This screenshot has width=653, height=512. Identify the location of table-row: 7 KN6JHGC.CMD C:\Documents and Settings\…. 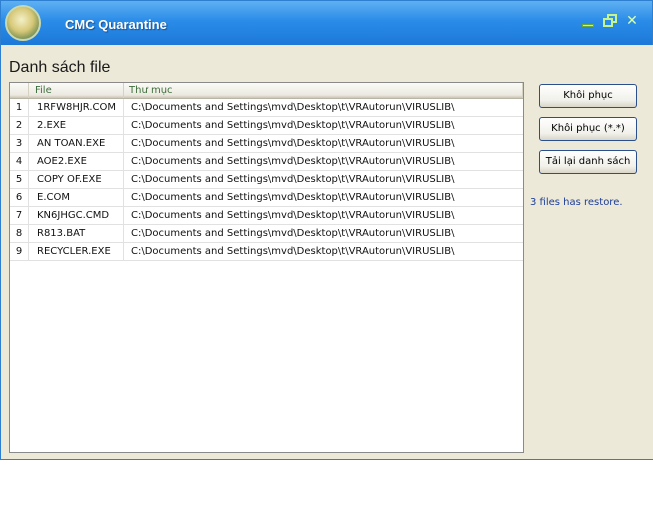
(266, 216).